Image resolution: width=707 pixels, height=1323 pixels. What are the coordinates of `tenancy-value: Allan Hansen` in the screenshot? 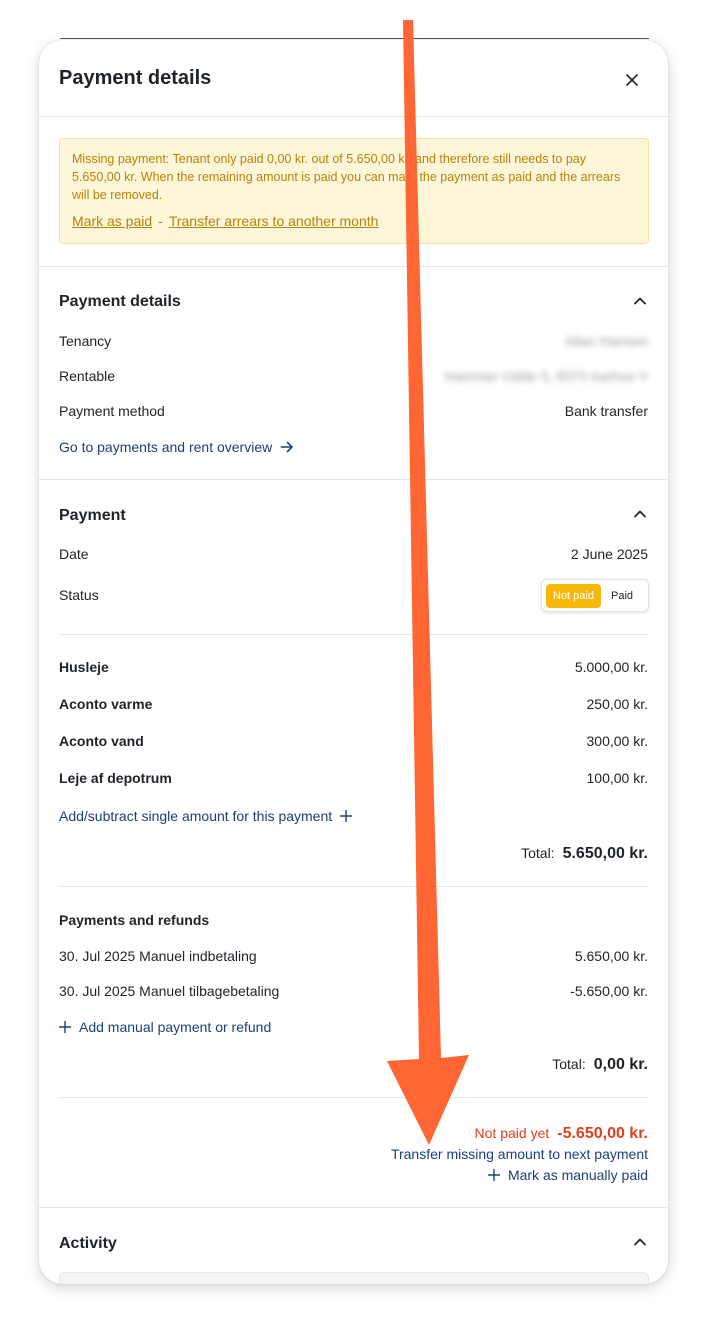 It's located at (606, 341).